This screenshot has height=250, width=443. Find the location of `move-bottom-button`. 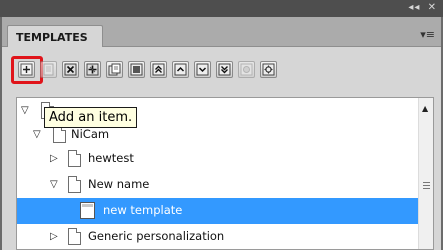

move-bottom-button is located at coordinates (224, 69).